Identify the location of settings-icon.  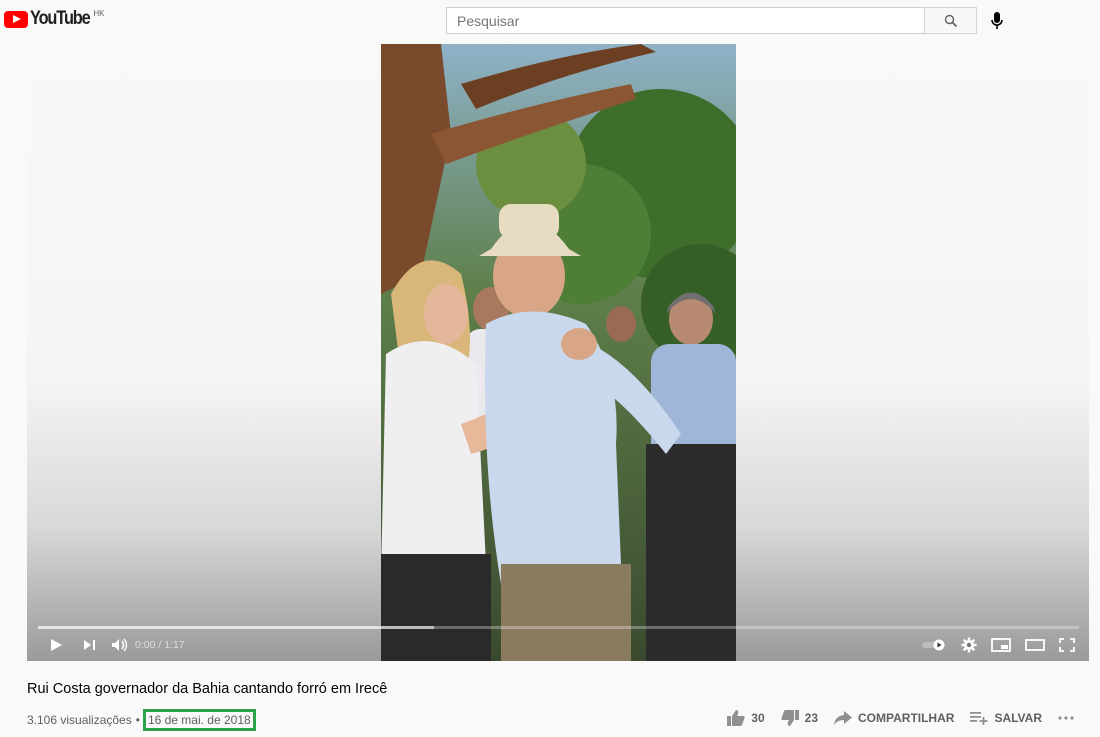
(969, 645).